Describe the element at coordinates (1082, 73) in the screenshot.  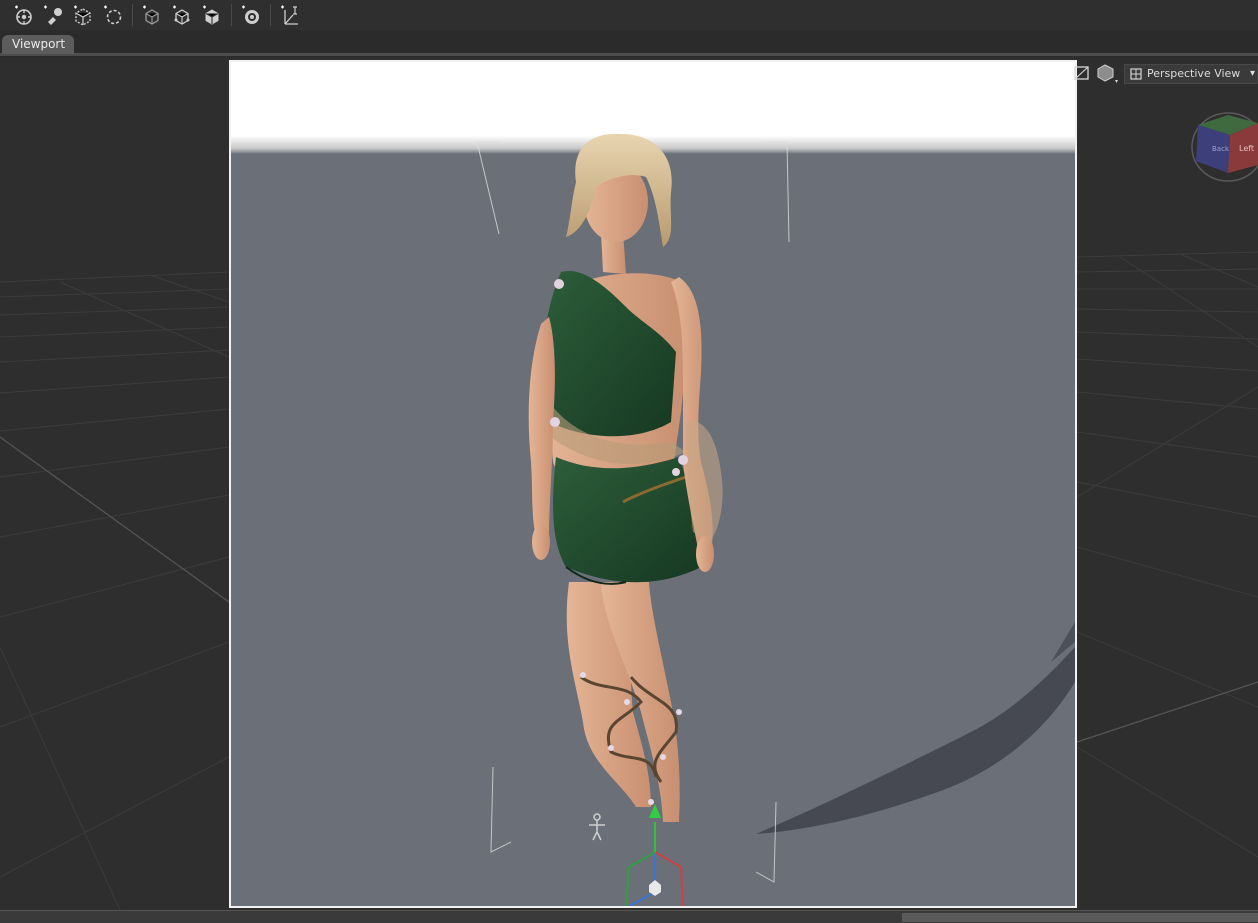
I see `render-settings-icon` at that location.